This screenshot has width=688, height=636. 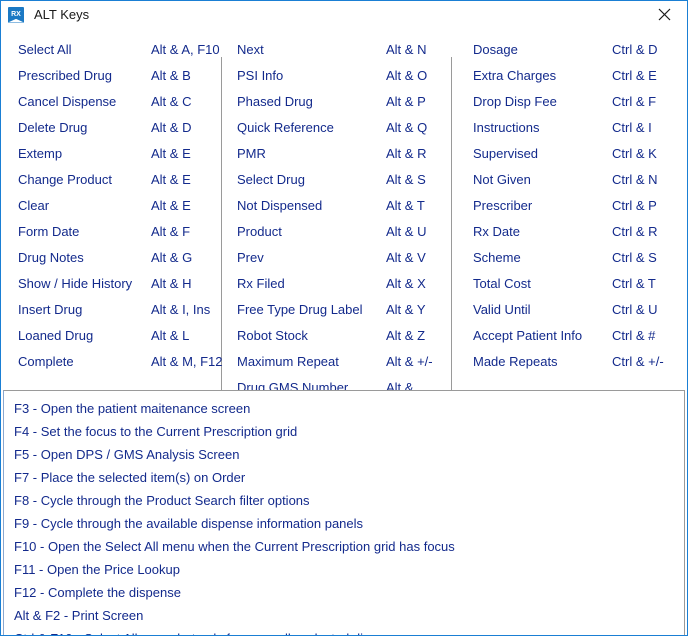 I want to click on shortcut-label: Phased Drug, so click(x=275, y=101).